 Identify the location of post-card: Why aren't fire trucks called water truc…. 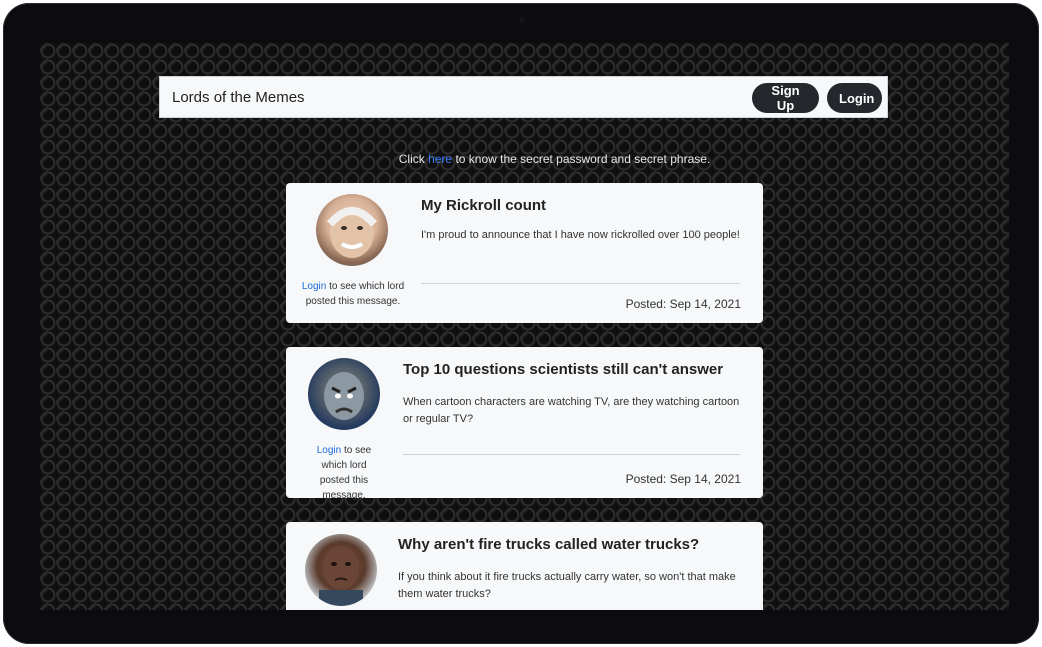
(524, 566).